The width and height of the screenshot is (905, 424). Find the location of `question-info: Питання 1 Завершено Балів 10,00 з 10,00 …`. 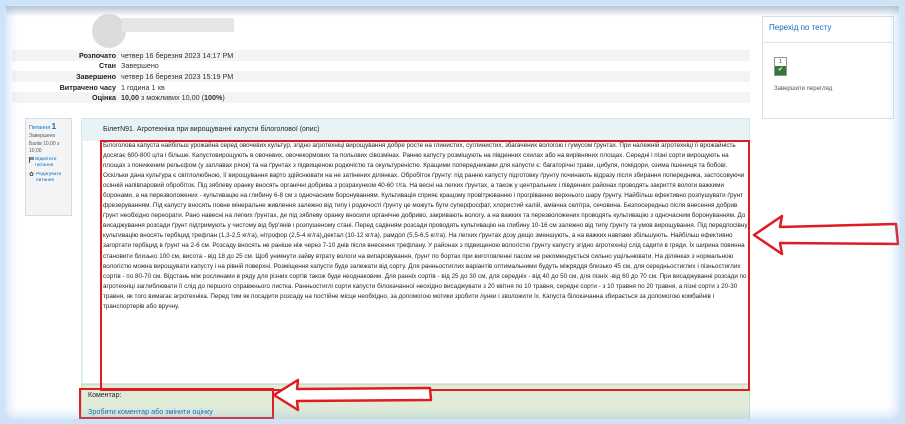

question-info: Питання 1 Завершено Балів 10,00 з 10,00 … is located at coordinates (48, 167).